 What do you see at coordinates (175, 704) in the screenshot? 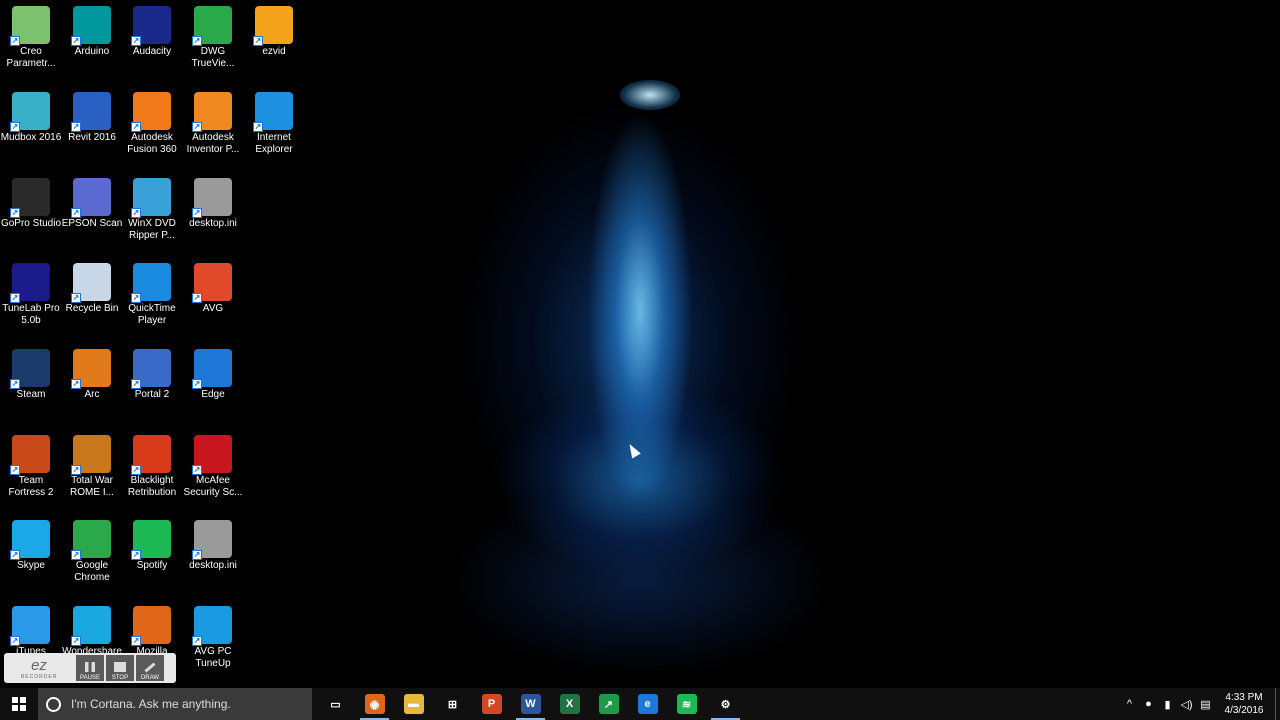
I see `cortana-search-box: I'm Cortana. Ask me anything.` at bounding box center [175, 704].